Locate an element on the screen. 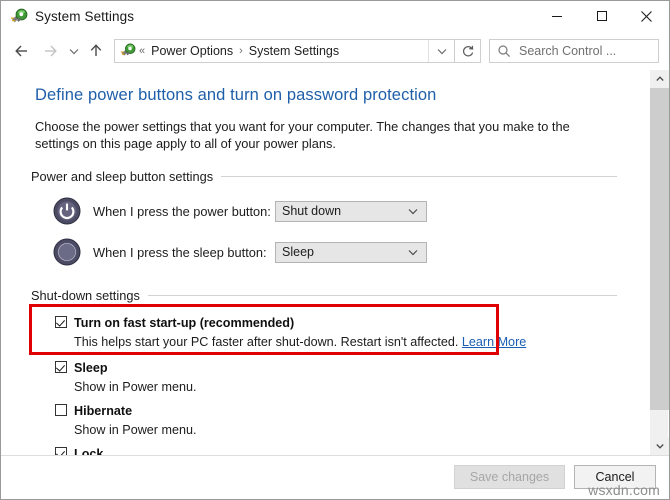 The image size is (670, 500). window-controls is located at coordinates (601, 16).